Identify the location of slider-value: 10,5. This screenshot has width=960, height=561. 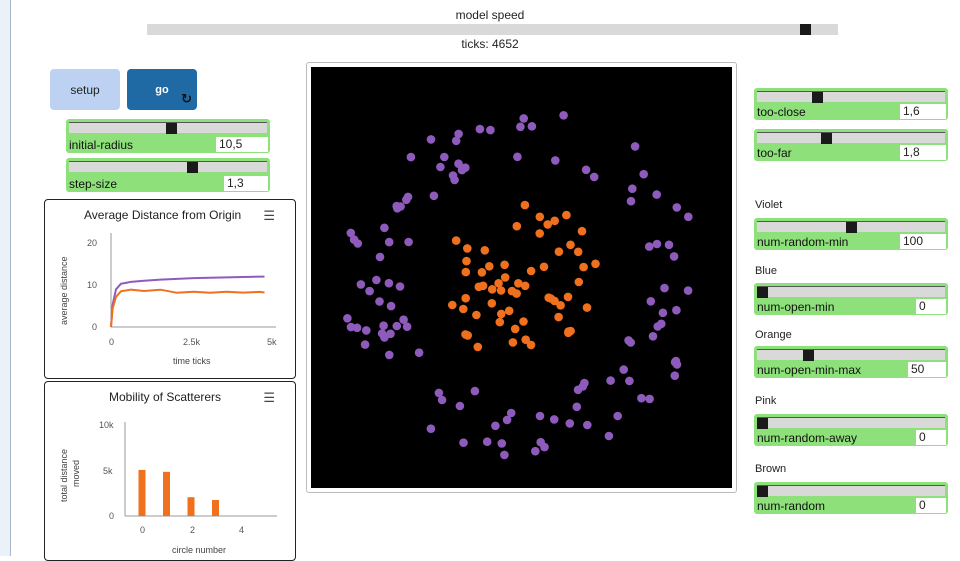
(242, 144).